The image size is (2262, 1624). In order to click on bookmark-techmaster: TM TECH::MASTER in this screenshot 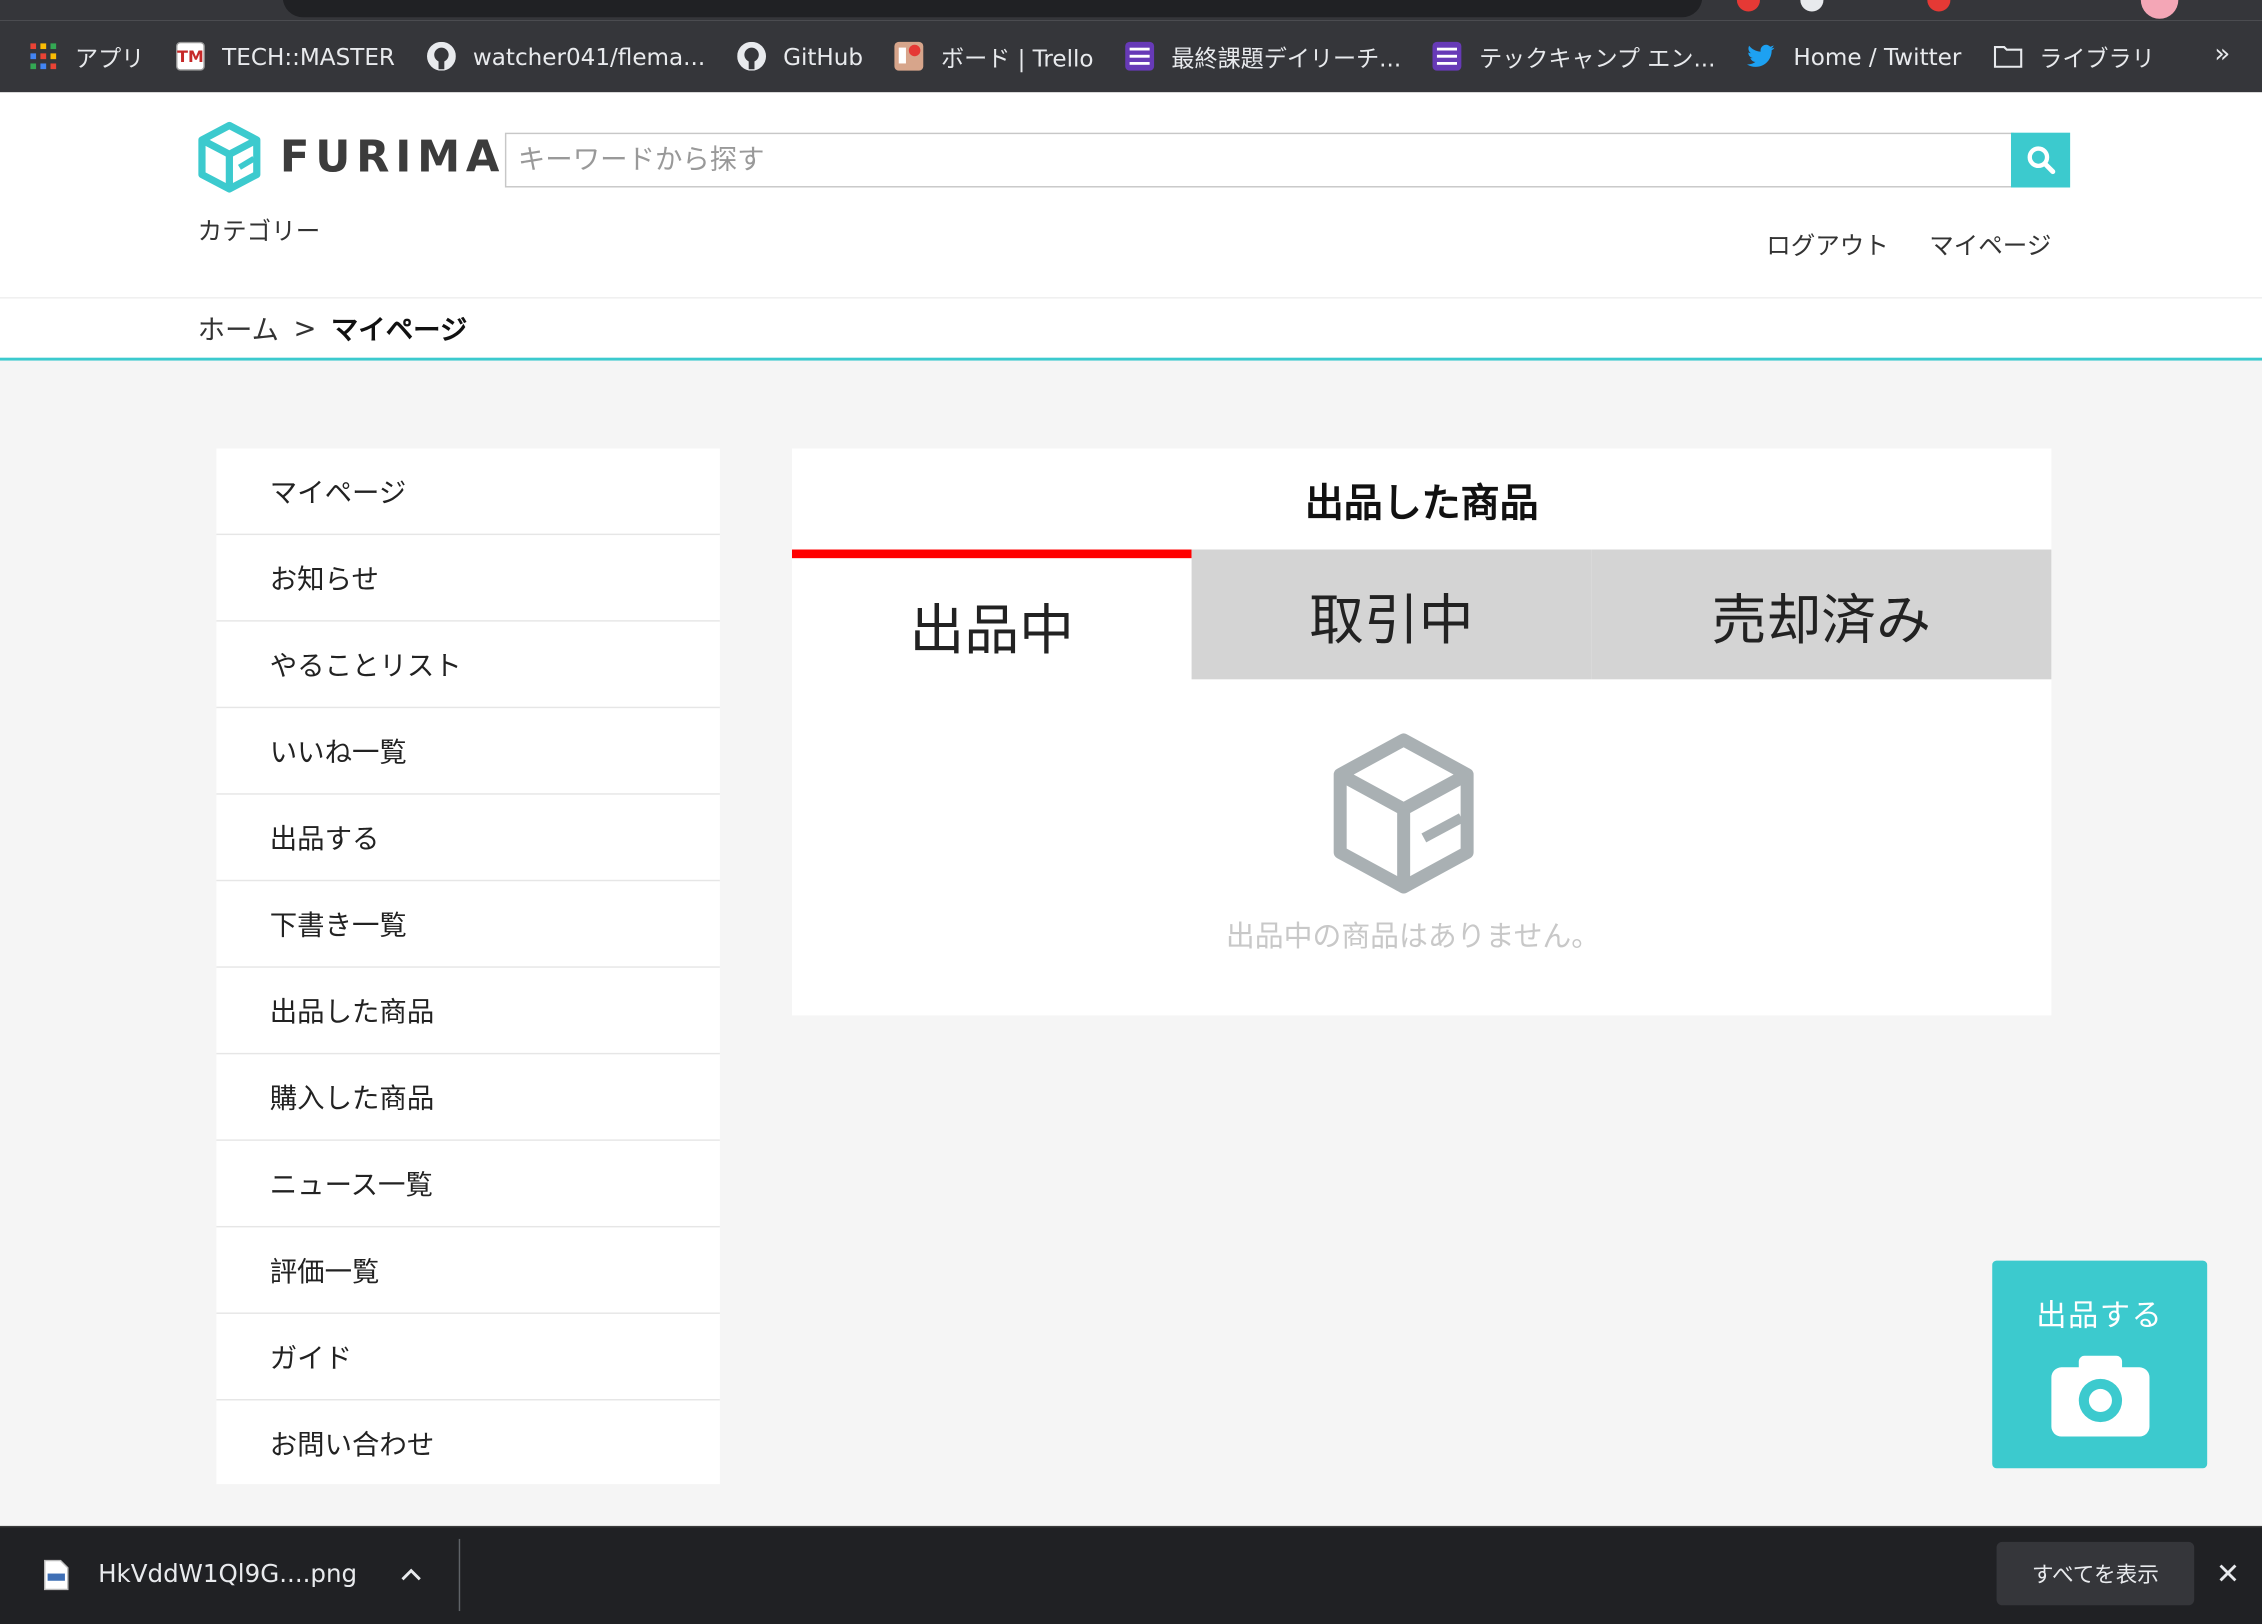, I will do `click(285, 56)`.